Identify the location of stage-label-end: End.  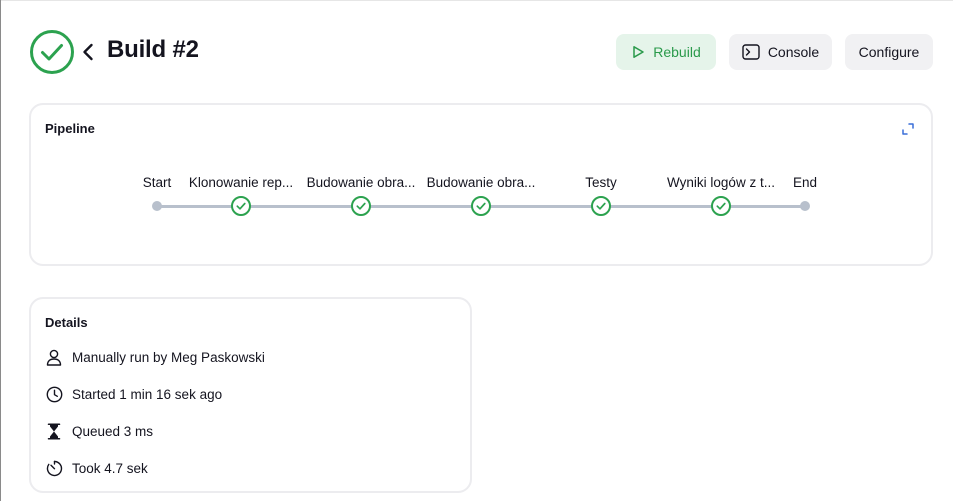
(805, 182).